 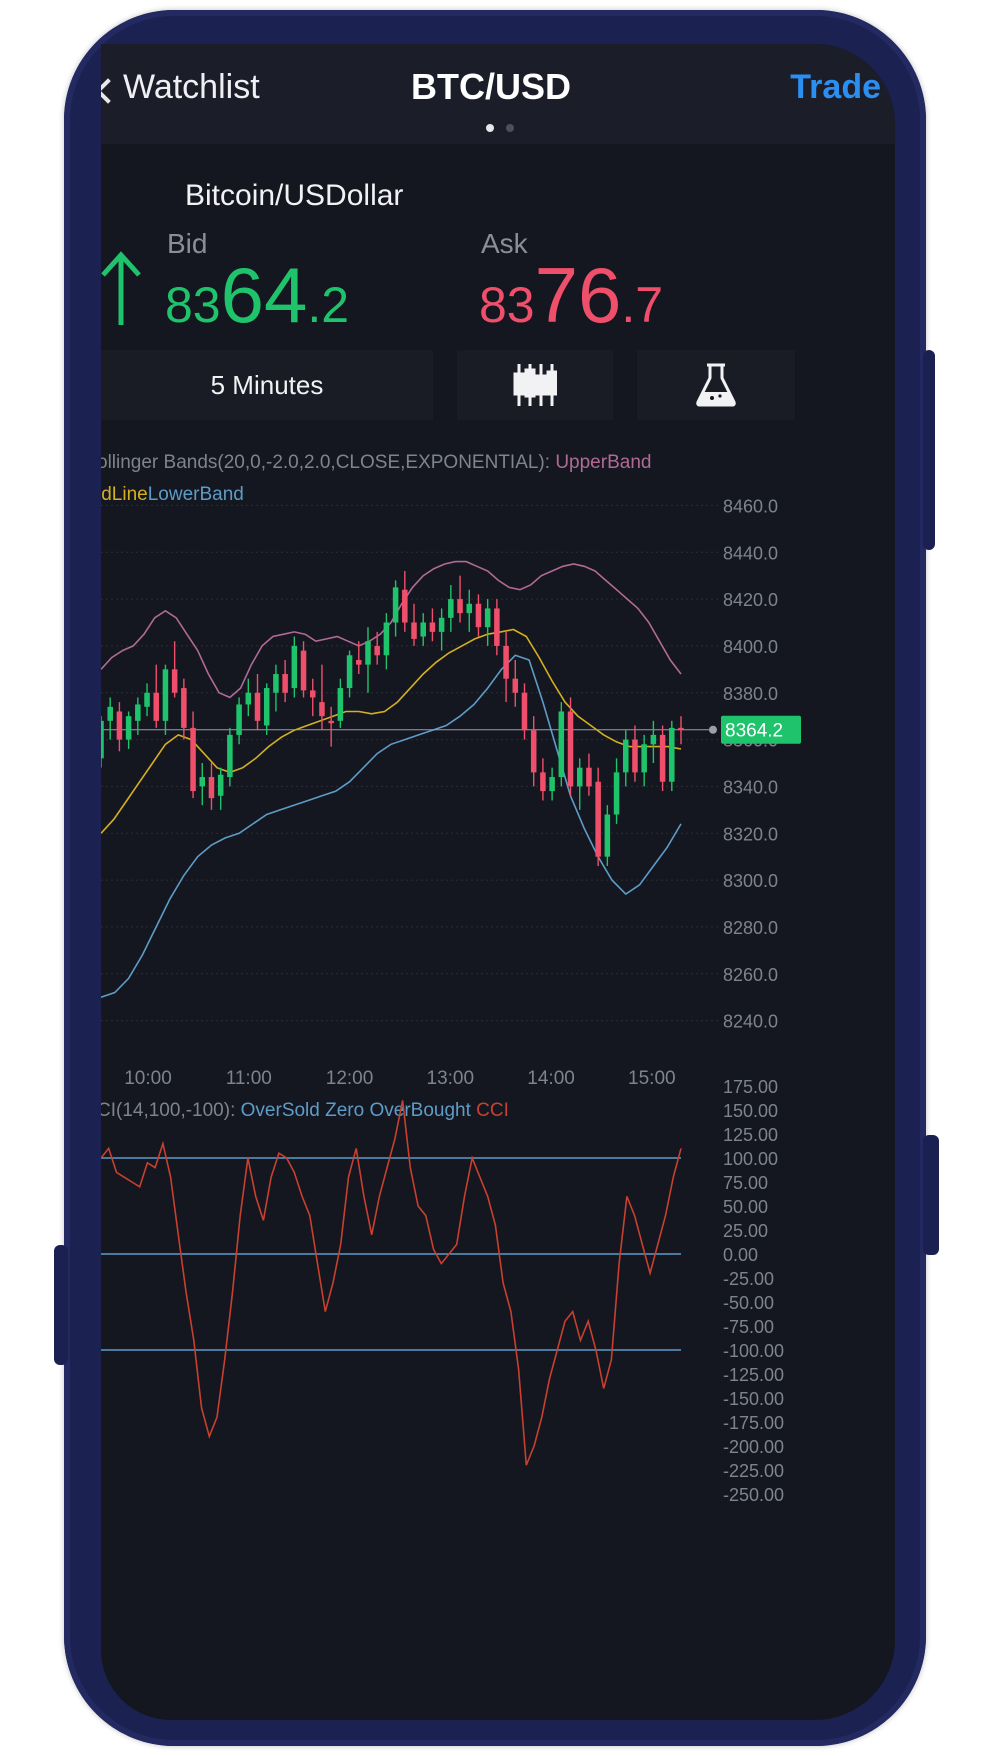 I want to click on cci-axis-tick: -125.00, so click(x=753, y=1375).